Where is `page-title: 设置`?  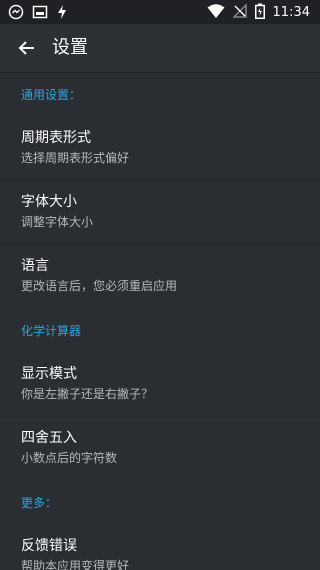 page-title: 设置 is located at coordinates (70, 47).